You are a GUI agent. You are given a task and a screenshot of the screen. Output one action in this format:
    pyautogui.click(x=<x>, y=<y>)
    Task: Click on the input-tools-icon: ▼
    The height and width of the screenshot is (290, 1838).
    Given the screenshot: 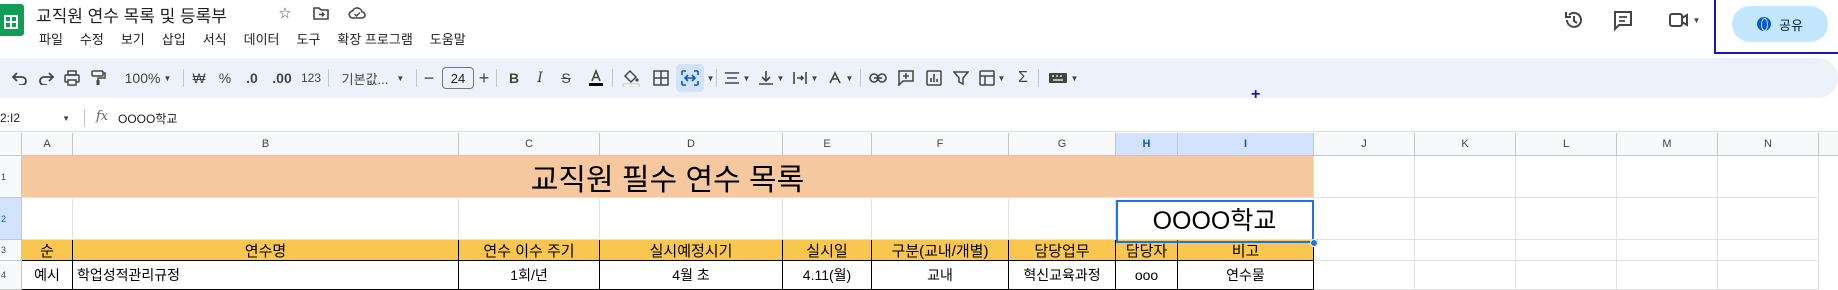 What is the action you would take?
    pyautogui.click(x=1063, y=78)
    